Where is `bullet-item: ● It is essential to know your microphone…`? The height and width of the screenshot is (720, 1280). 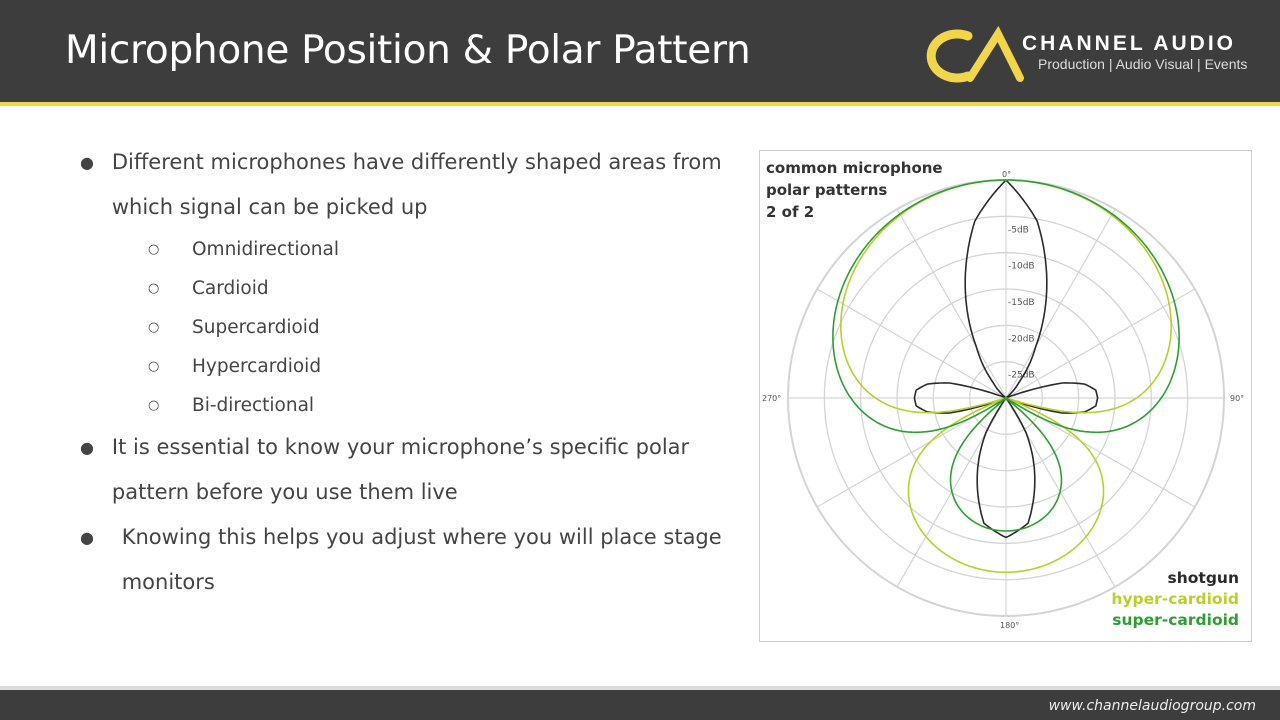
bullet-item: ● It is essential to know your microphone… is located at coordinates (405, 470).